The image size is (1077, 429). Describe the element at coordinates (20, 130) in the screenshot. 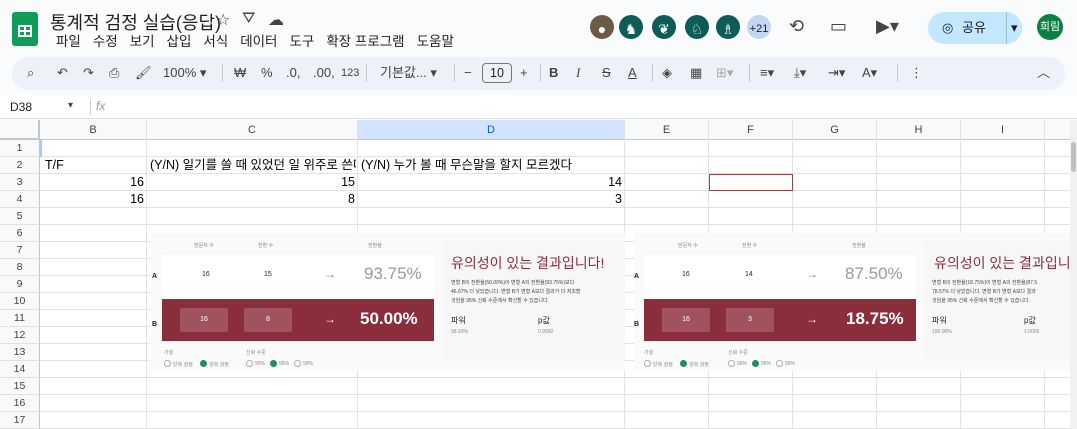

I see `select-all-corner` at that location.